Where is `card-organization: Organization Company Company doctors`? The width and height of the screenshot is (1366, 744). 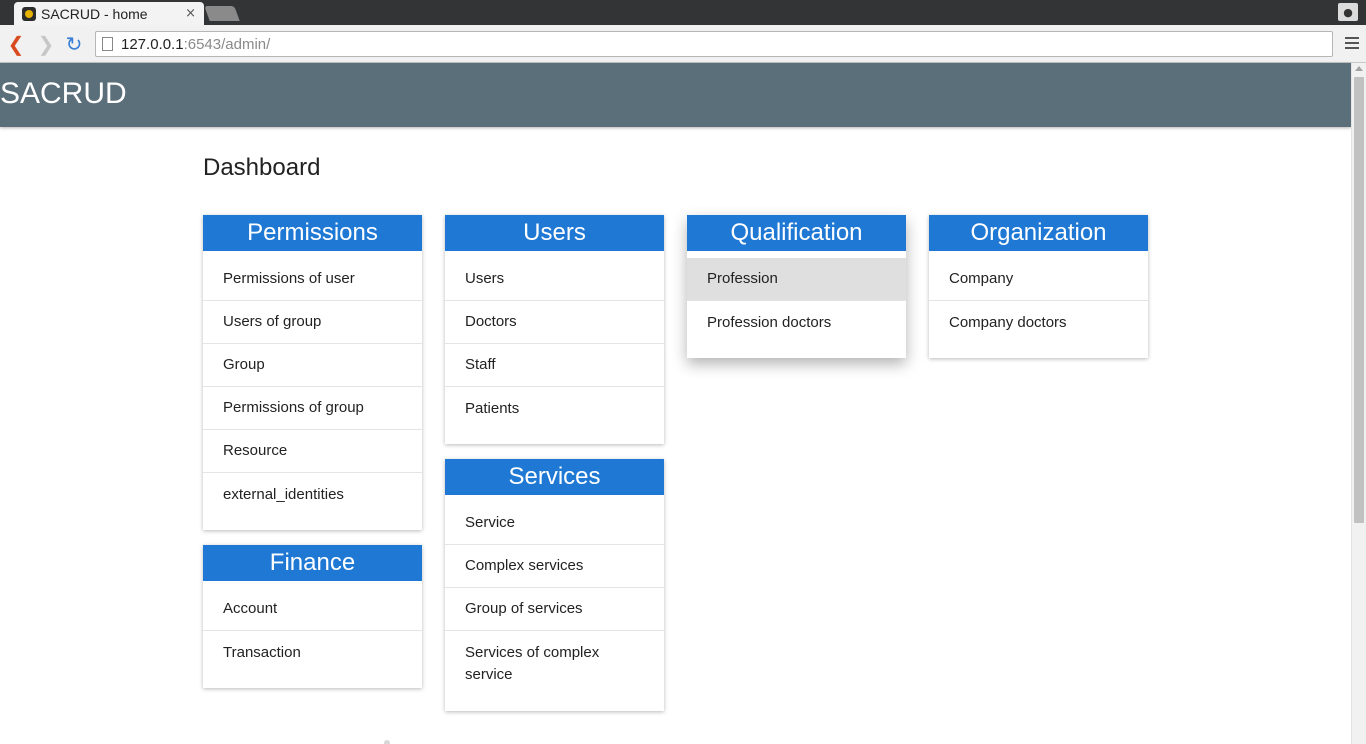
card-organization: Organization Company Company doctors is located at coordinates (1038, 286).